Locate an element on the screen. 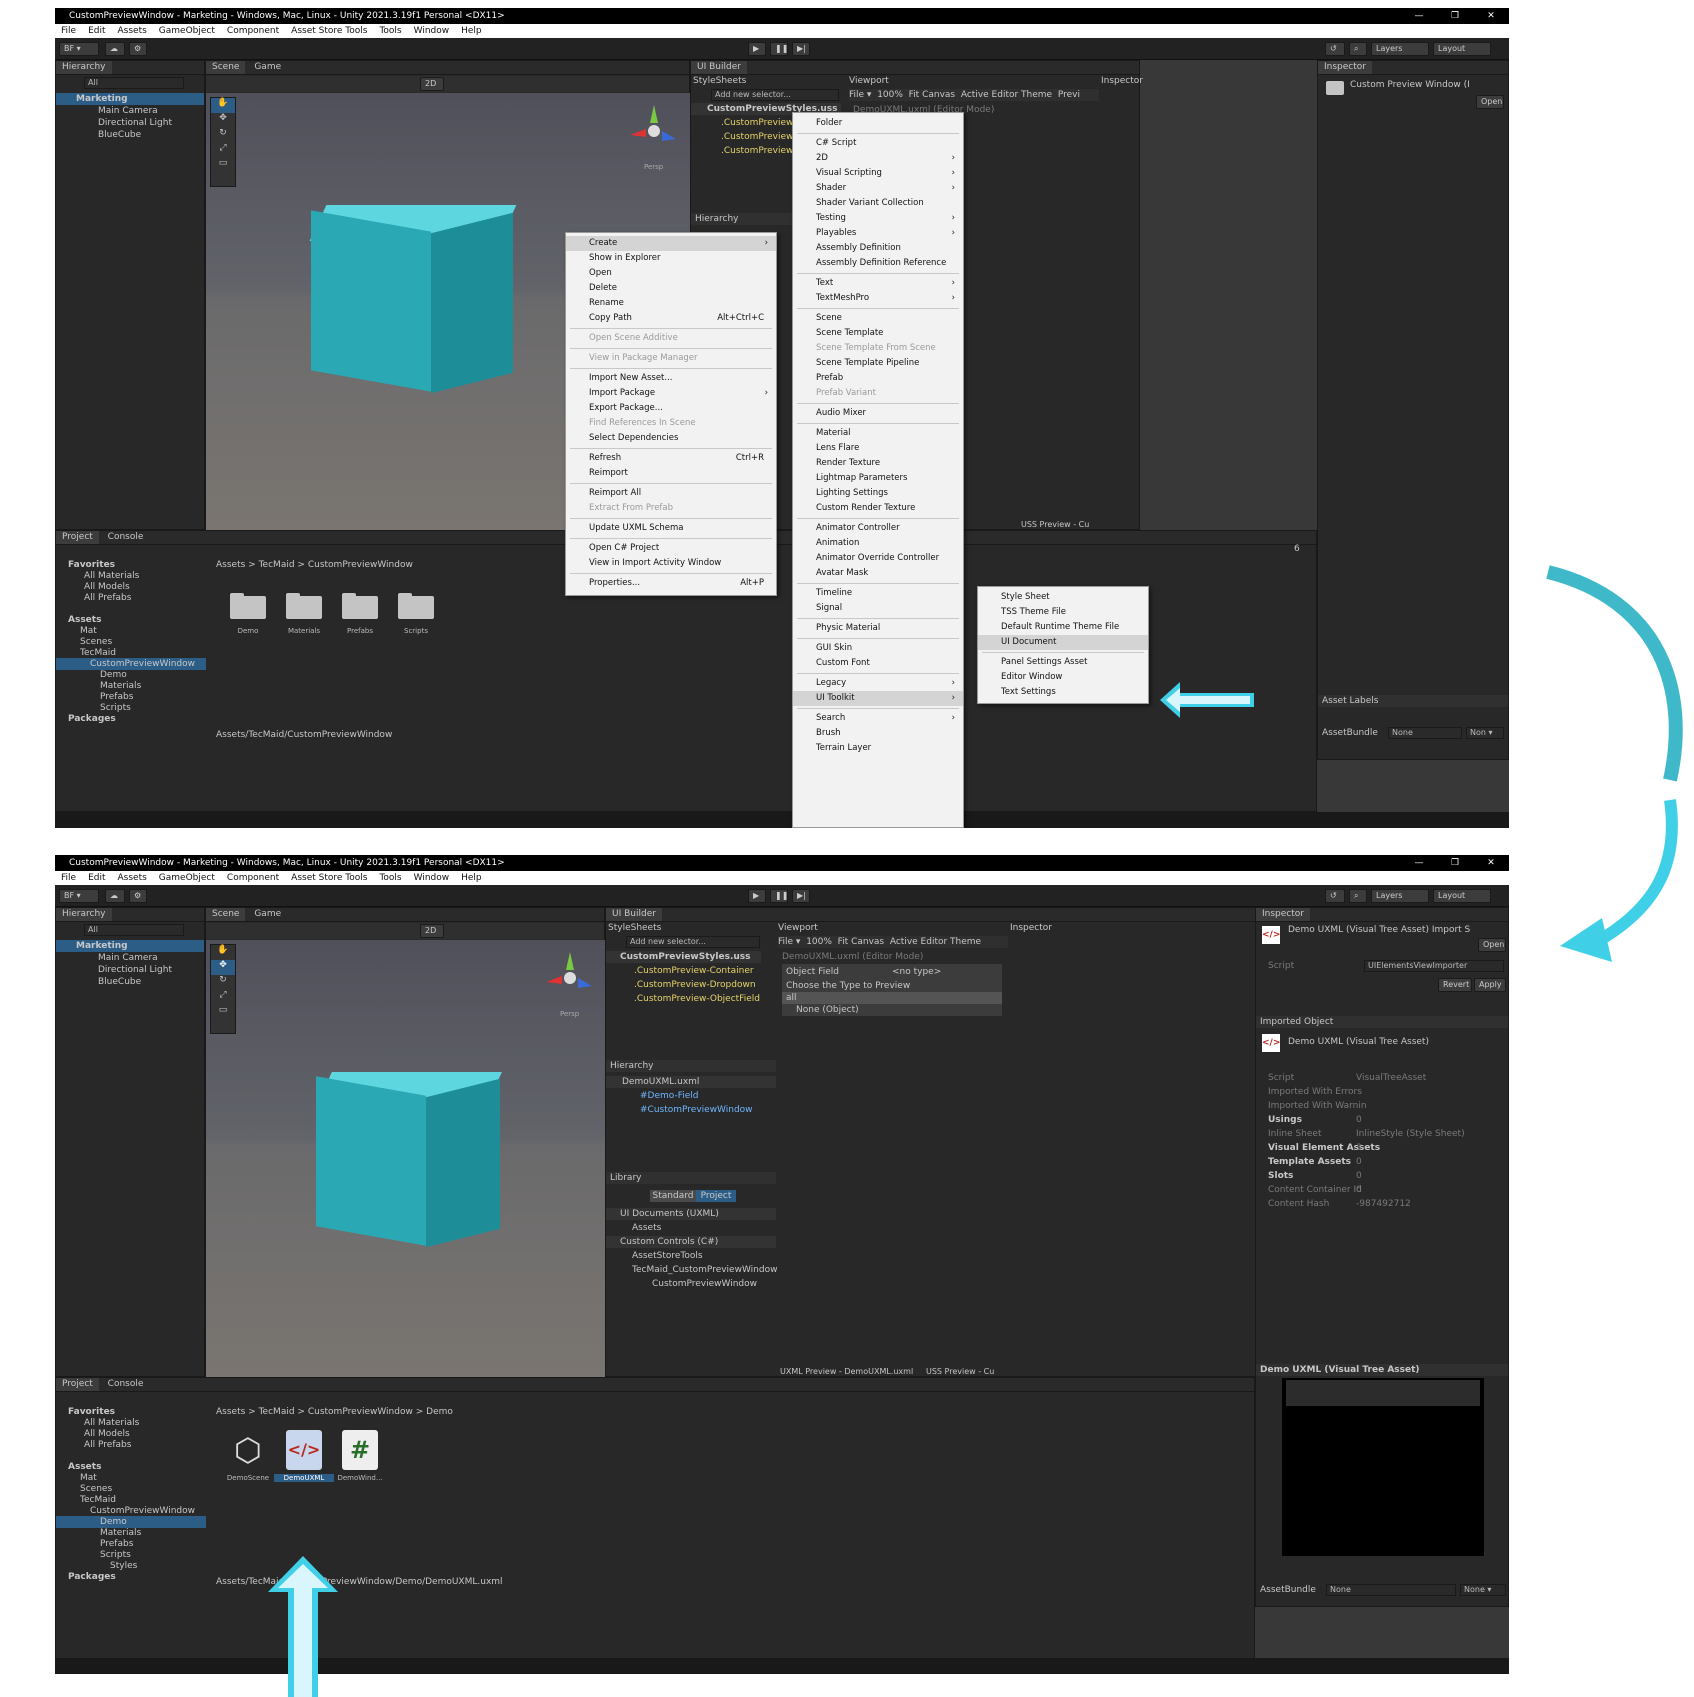  uxml-file-icon: </> is located at coordinates (304, 1450).